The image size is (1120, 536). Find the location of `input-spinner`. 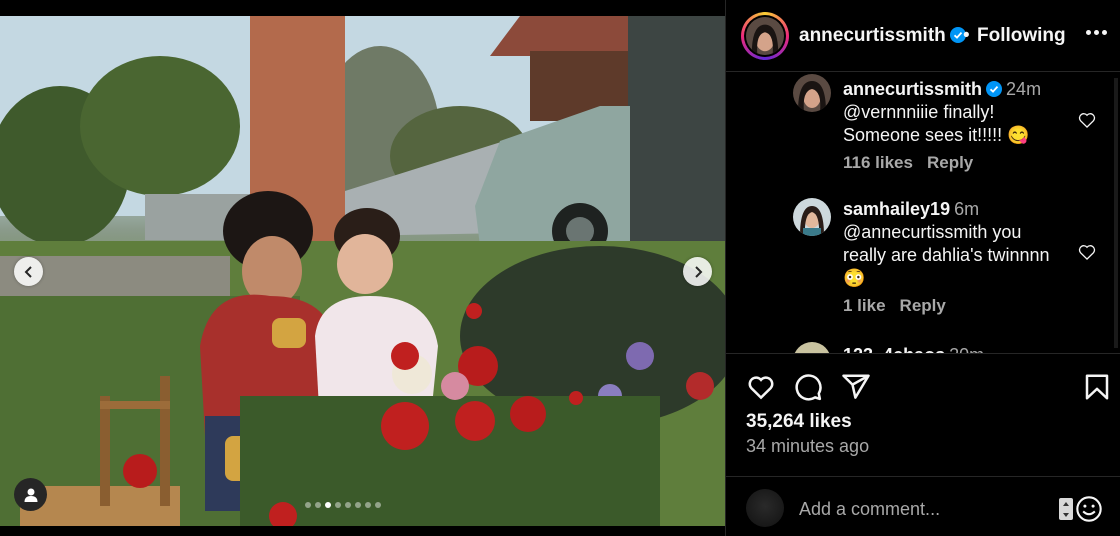

input-spinner is located at coordinates (1066, 509).